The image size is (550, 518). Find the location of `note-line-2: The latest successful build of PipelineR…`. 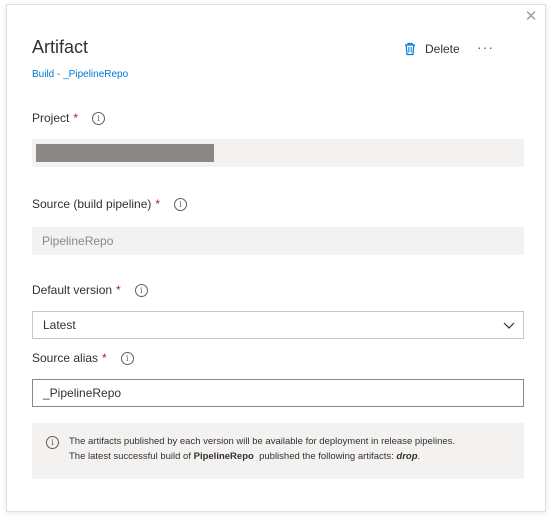

note-line-2: The latest successful build of PipelineR… is located at coordinates (245, 456).